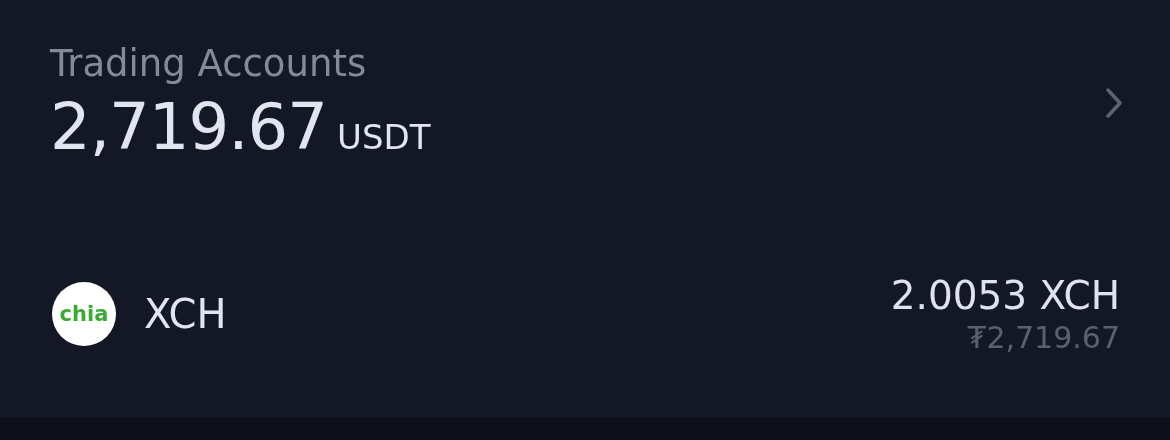  I want to click on coin-logo: chia, so click(84, 314).